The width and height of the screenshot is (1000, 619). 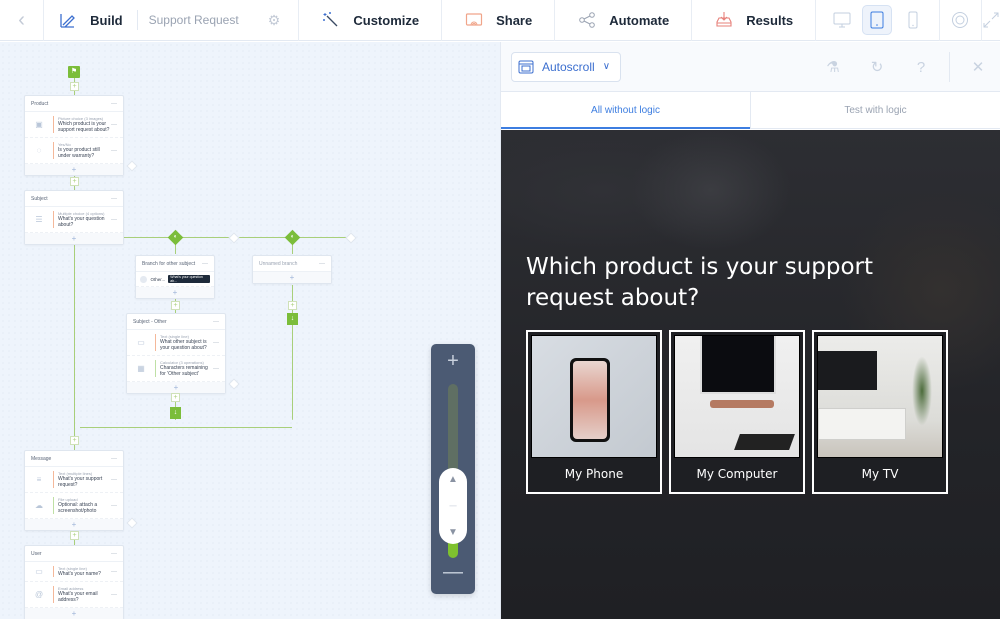 I want to click on tablet-preview-button, so click(x=877, y=20).